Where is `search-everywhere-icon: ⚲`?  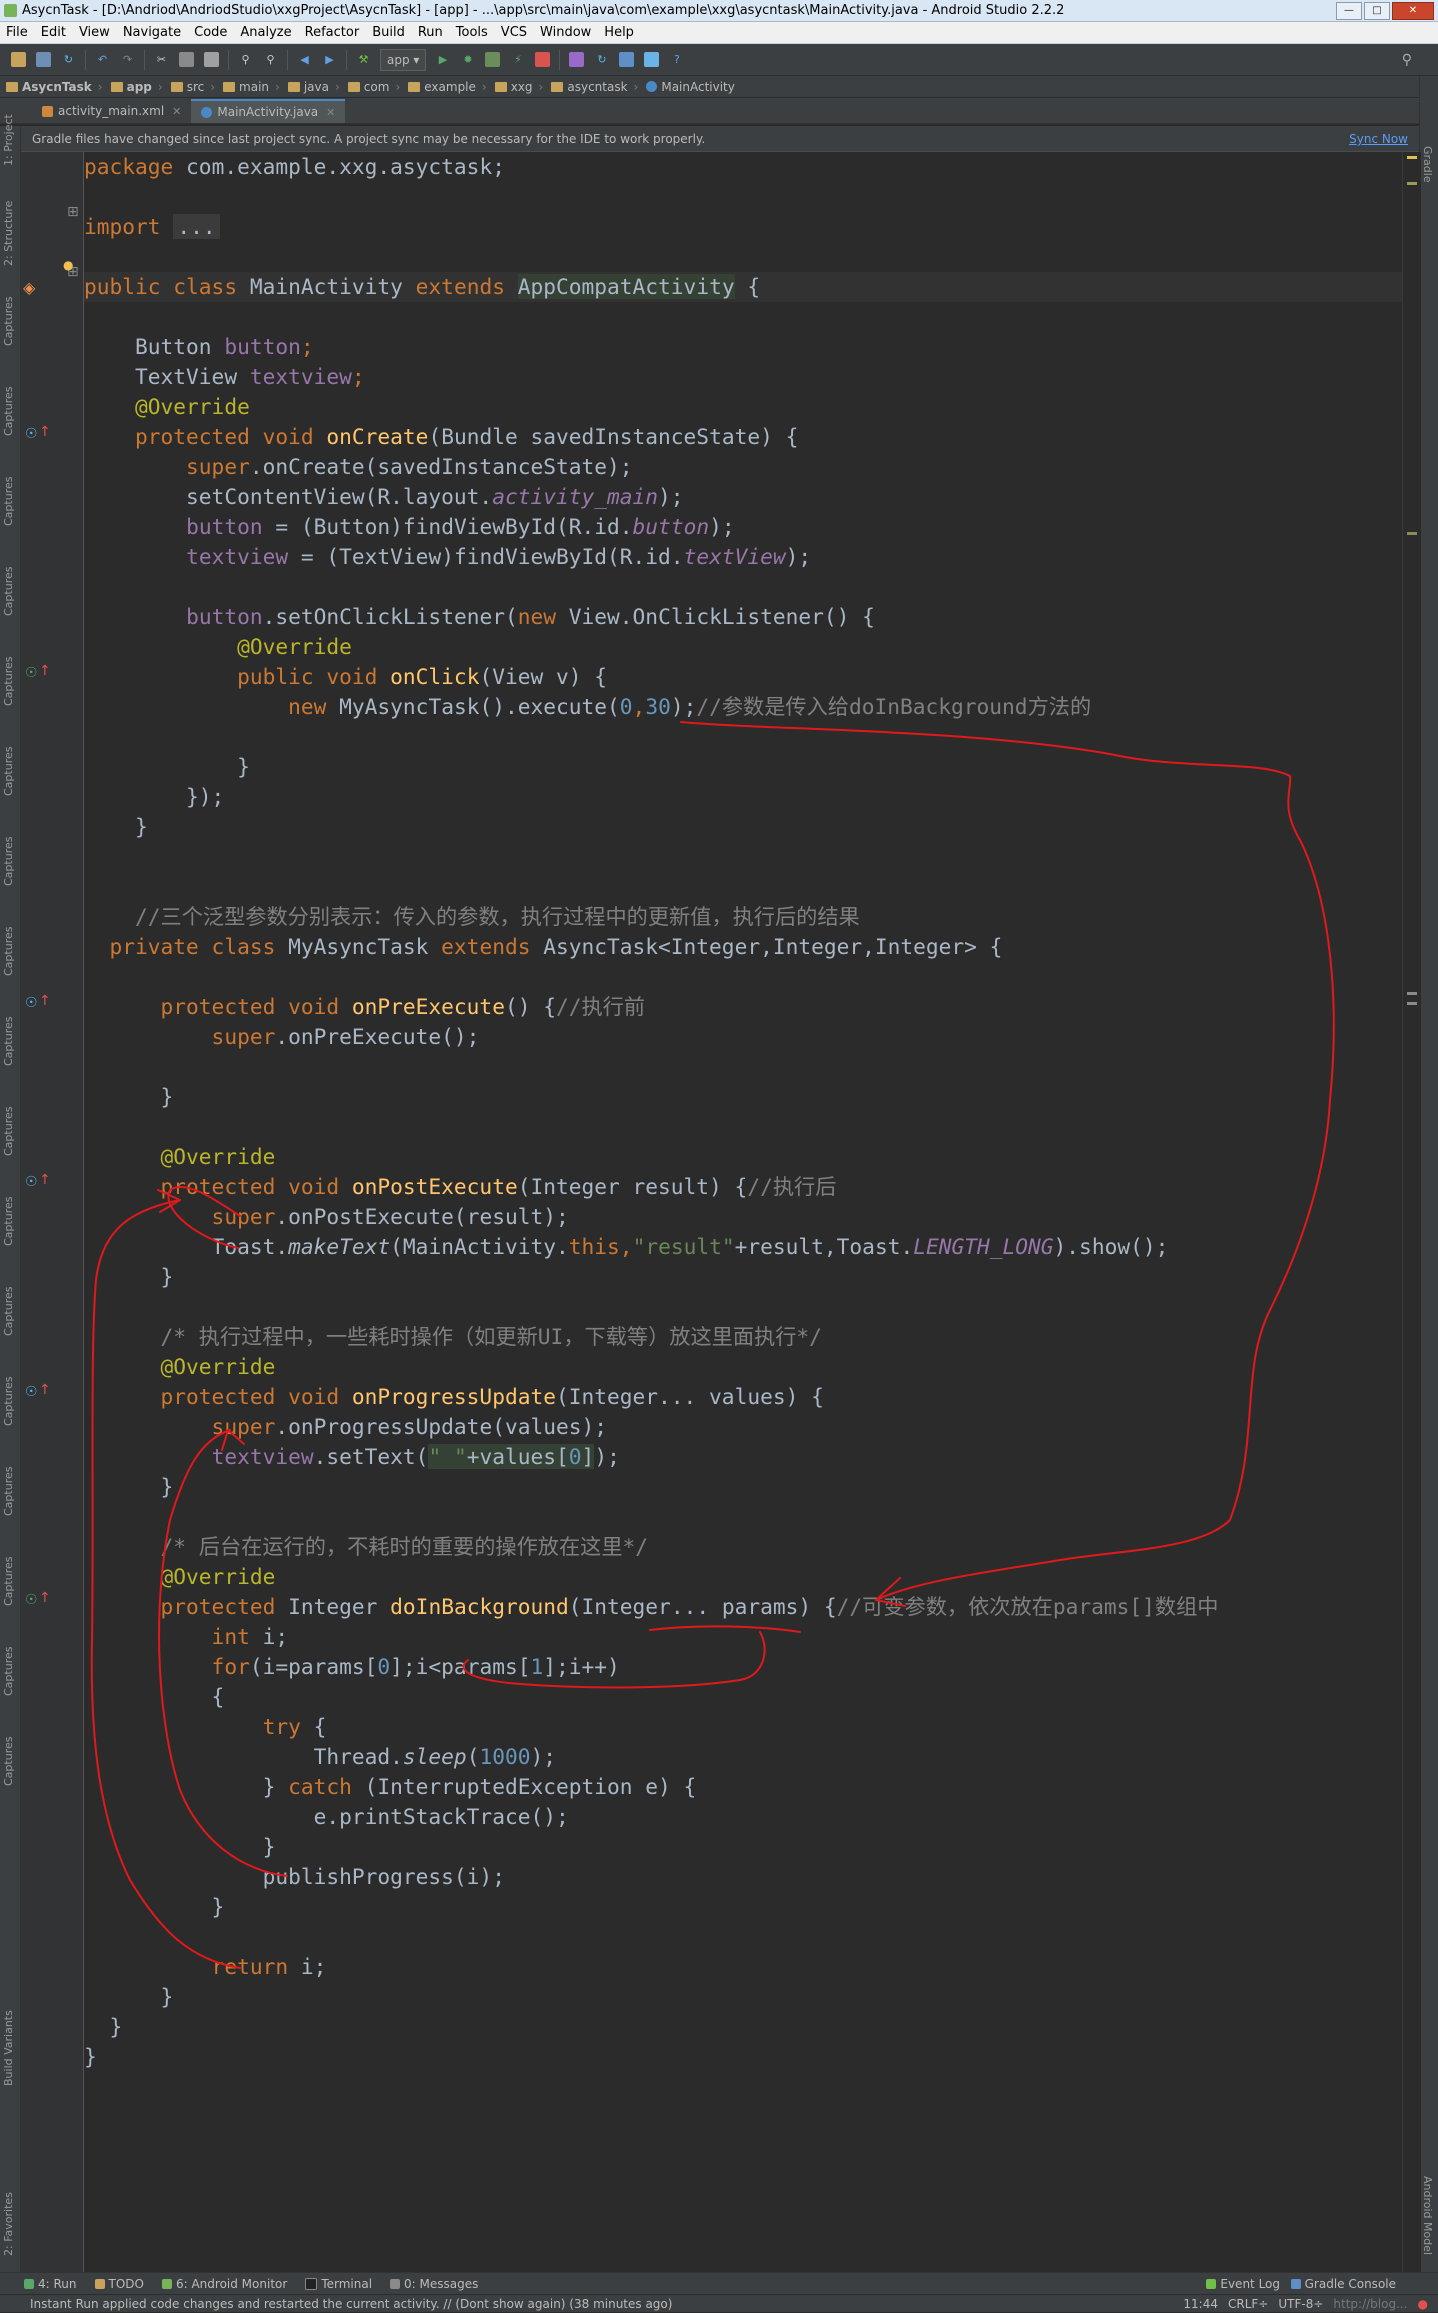
search-everywhere-icon: ⚲ is located at coordinates (1407, 60).